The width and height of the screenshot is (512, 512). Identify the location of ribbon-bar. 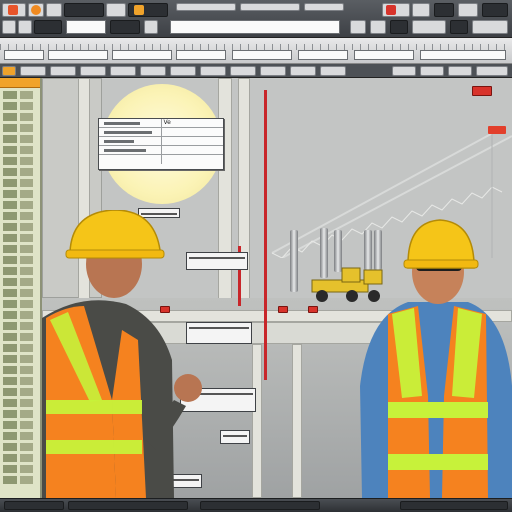
(256, 51).